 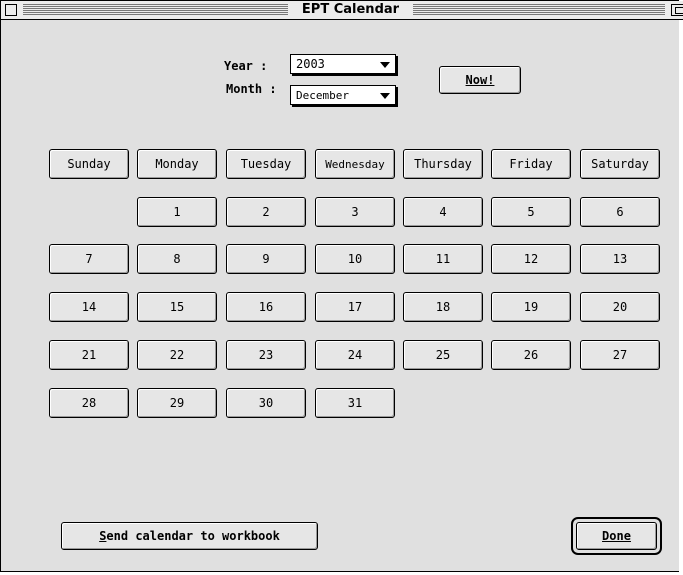 What do you see at coordinates (103, 536) in the screenshot?
I see `send-button-mnemonic: S` at bounding box center [103, 536].